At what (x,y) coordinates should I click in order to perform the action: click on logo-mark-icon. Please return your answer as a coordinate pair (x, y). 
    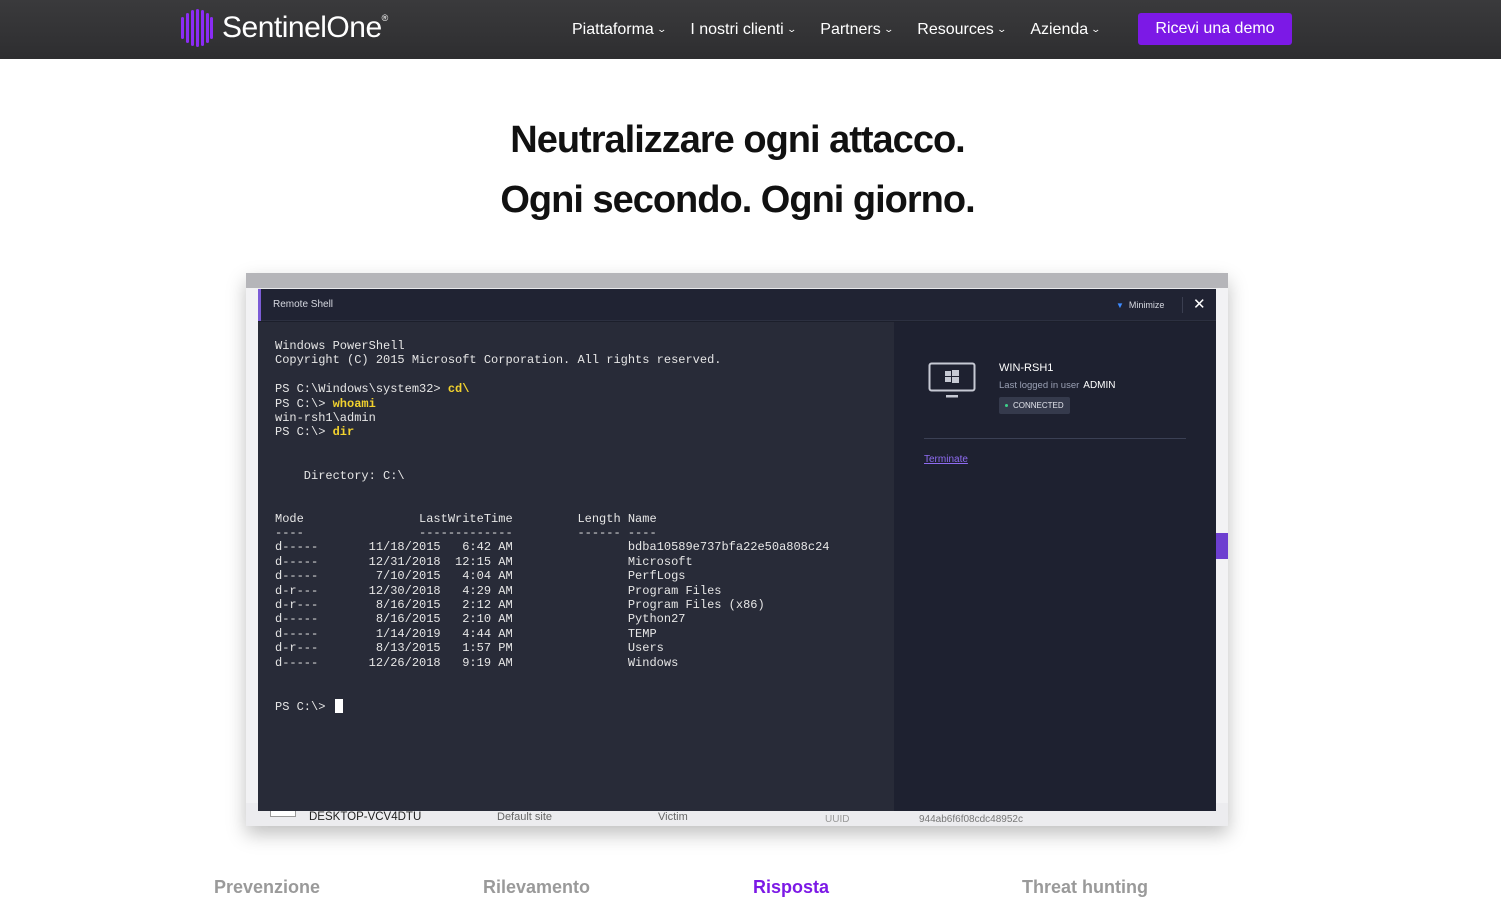
    Looking at the image, I should click on (197, 28).